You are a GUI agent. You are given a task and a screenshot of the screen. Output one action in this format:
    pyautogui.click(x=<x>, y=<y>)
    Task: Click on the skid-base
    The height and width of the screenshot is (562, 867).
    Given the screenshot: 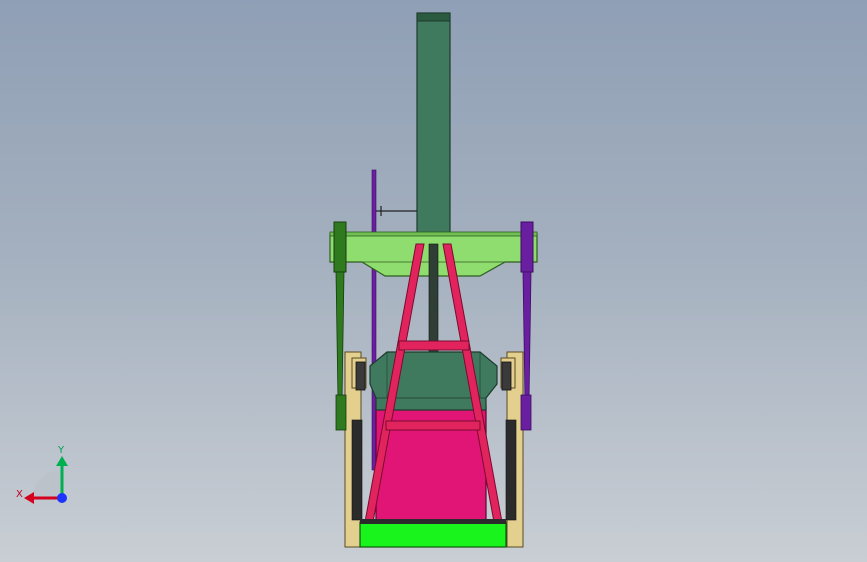 What is the action you would take?
    pyautogui.click(x=433, y=533)
    